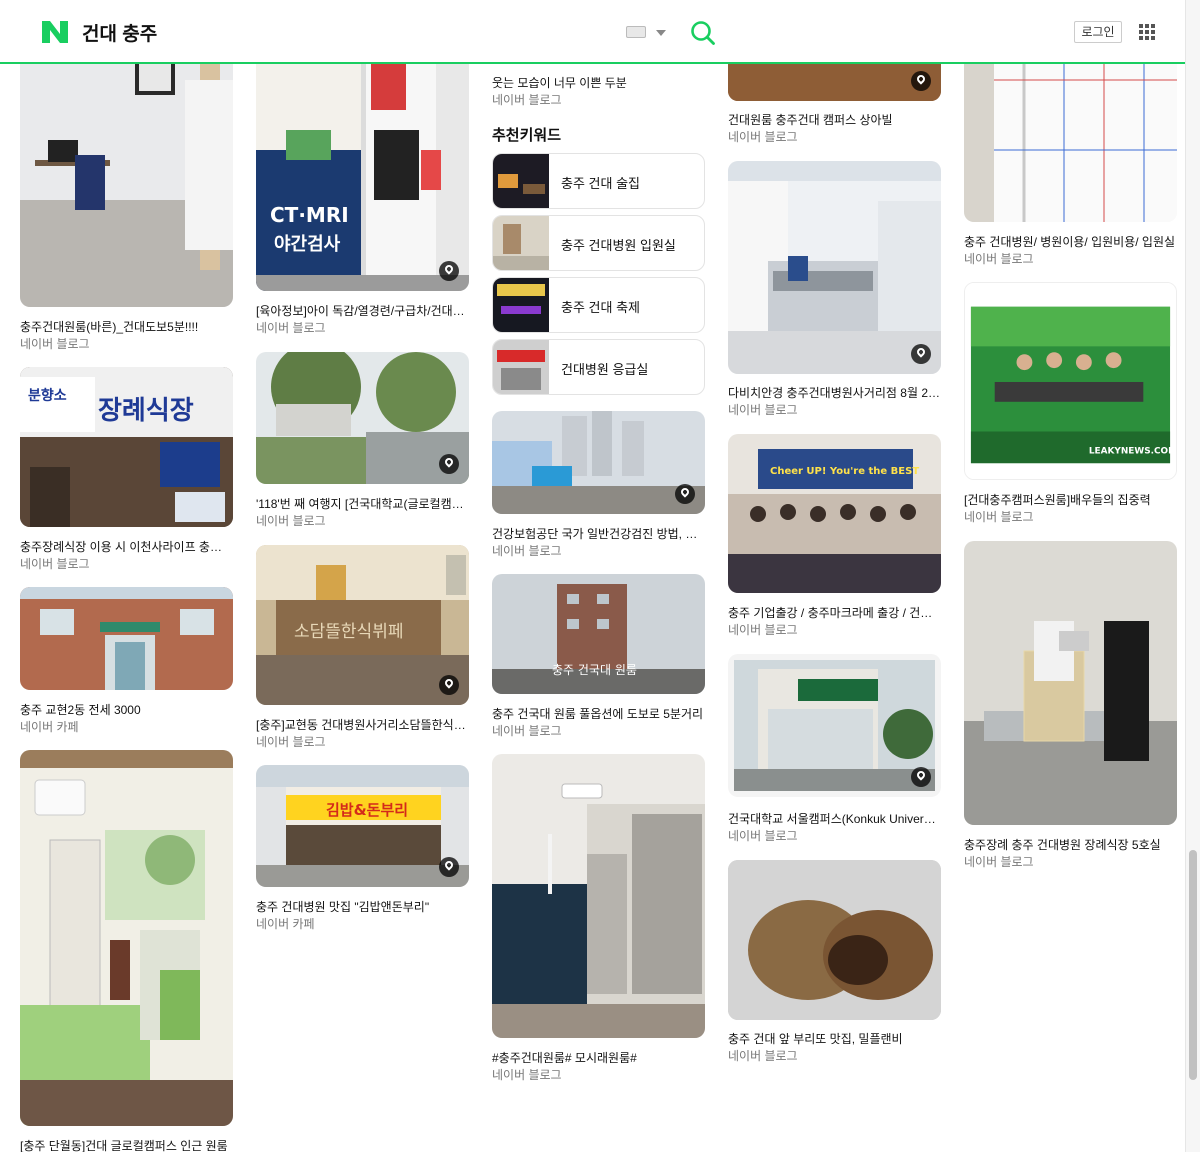 The width and height of the screenshot is (1200, 1152). Describe the element at coordinates (1070, 241) in the screenshot. I see `result-title: 충주 건대병원/ 병원이용/ 입원비용/ 입원실` at that location.